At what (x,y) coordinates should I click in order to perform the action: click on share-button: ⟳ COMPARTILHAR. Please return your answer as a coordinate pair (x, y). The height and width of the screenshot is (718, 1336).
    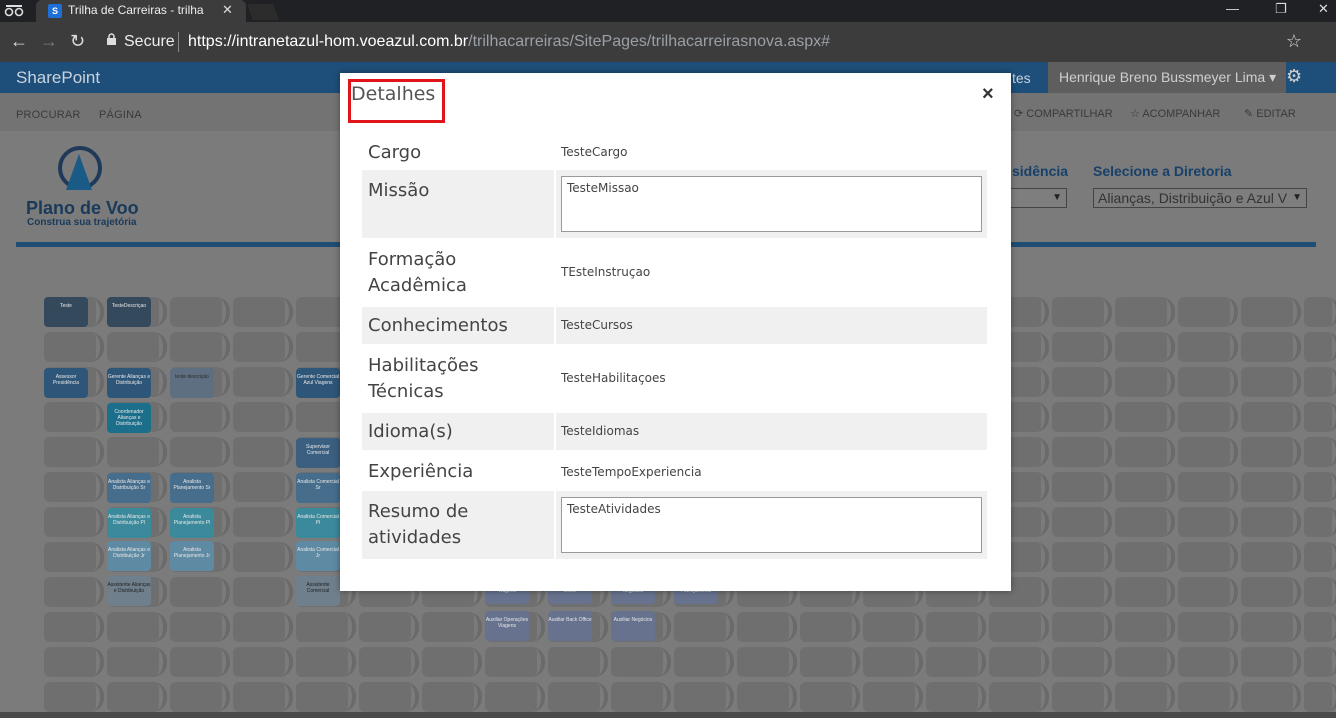
    Looking at the image, I should click on (1063, 113).